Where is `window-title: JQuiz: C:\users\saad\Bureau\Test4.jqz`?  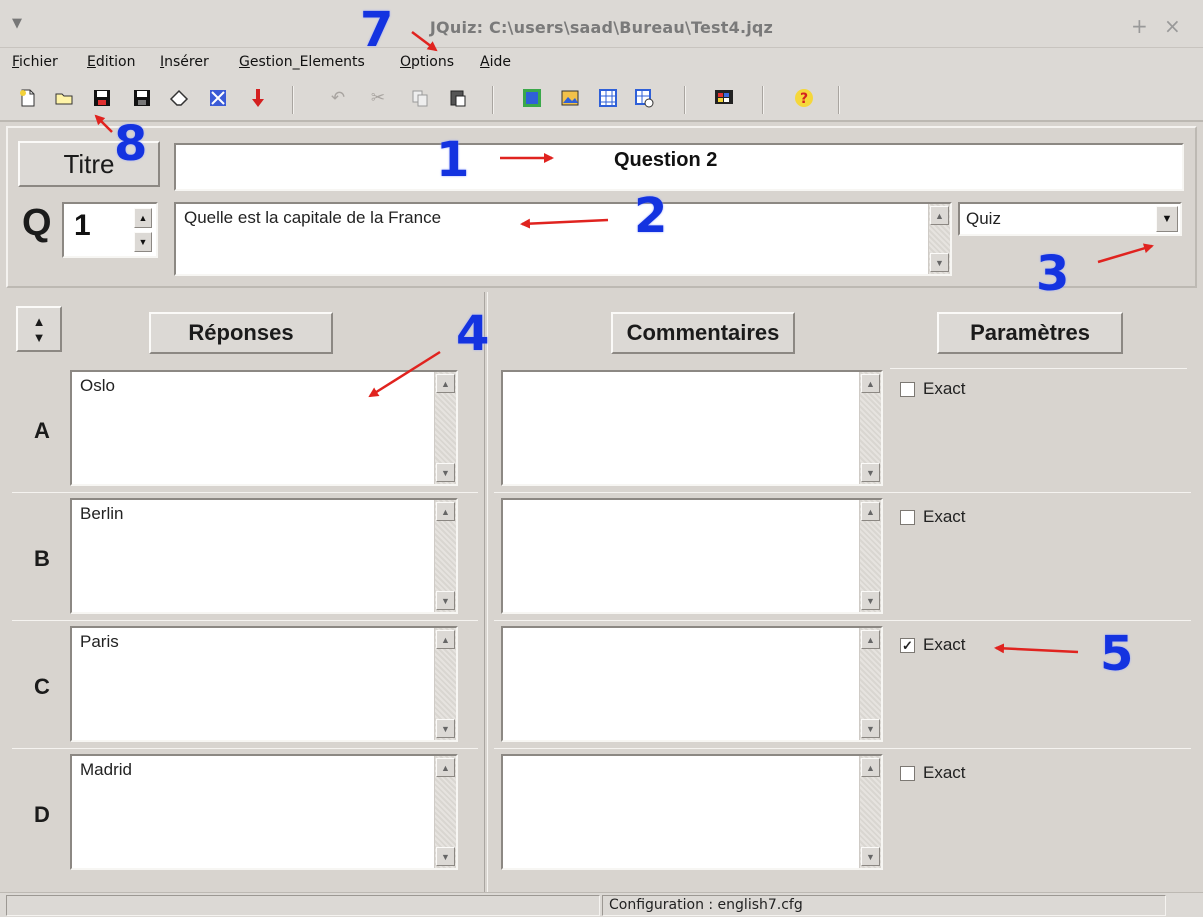
window-title: JQuiz: C:\users\saad\Bureau\Test4.jqz is located at coordinates (601, 27).